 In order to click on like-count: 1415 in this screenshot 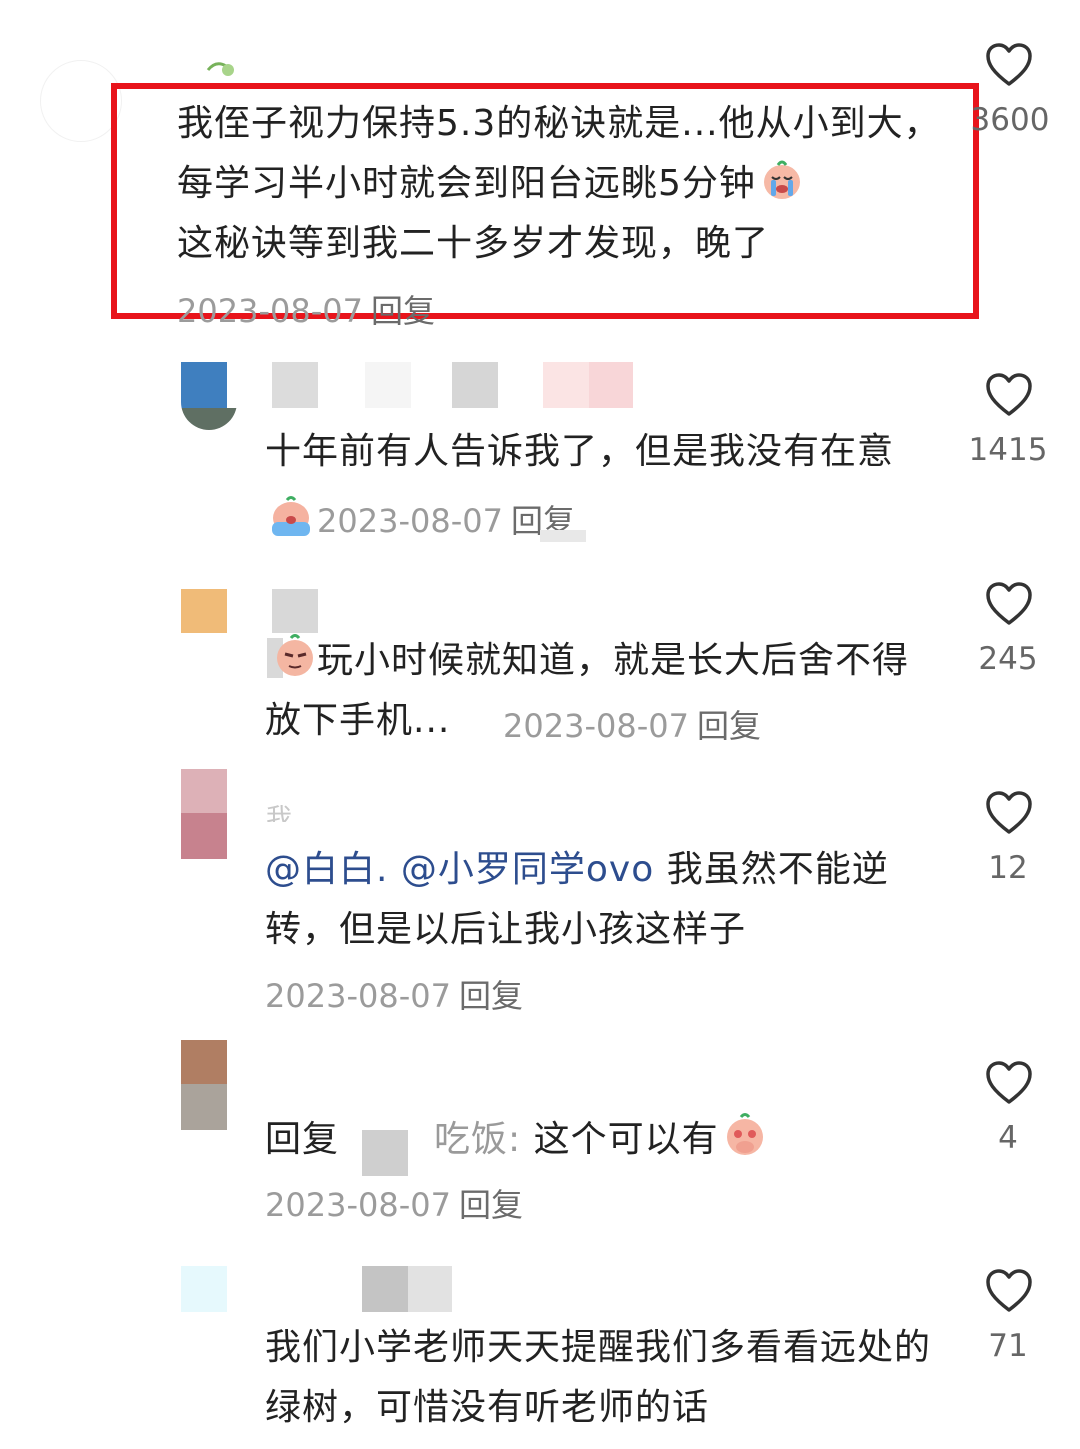, I will do `click(1008, 450)`.